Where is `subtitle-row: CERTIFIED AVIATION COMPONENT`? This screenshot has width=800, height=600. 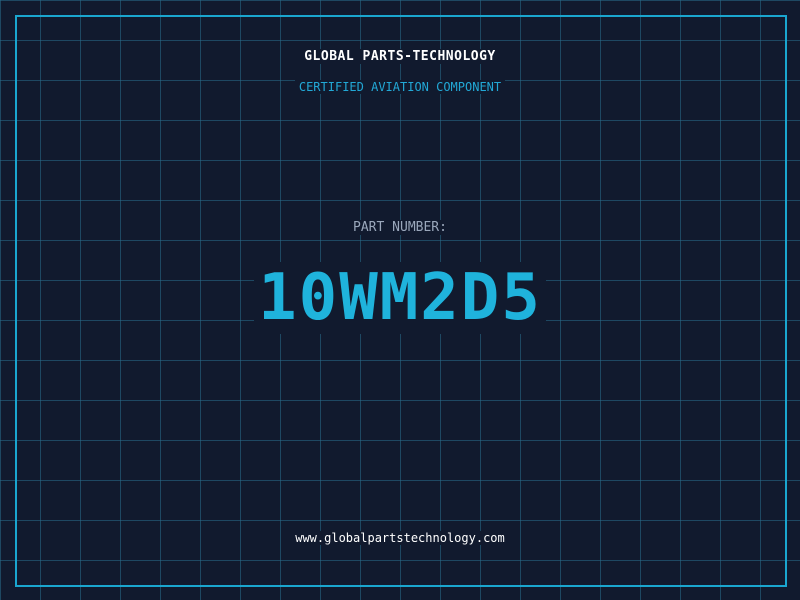
subtitle-row: CERTIFIED AVIATION COMPONENT is located at coordinates (400, 87).